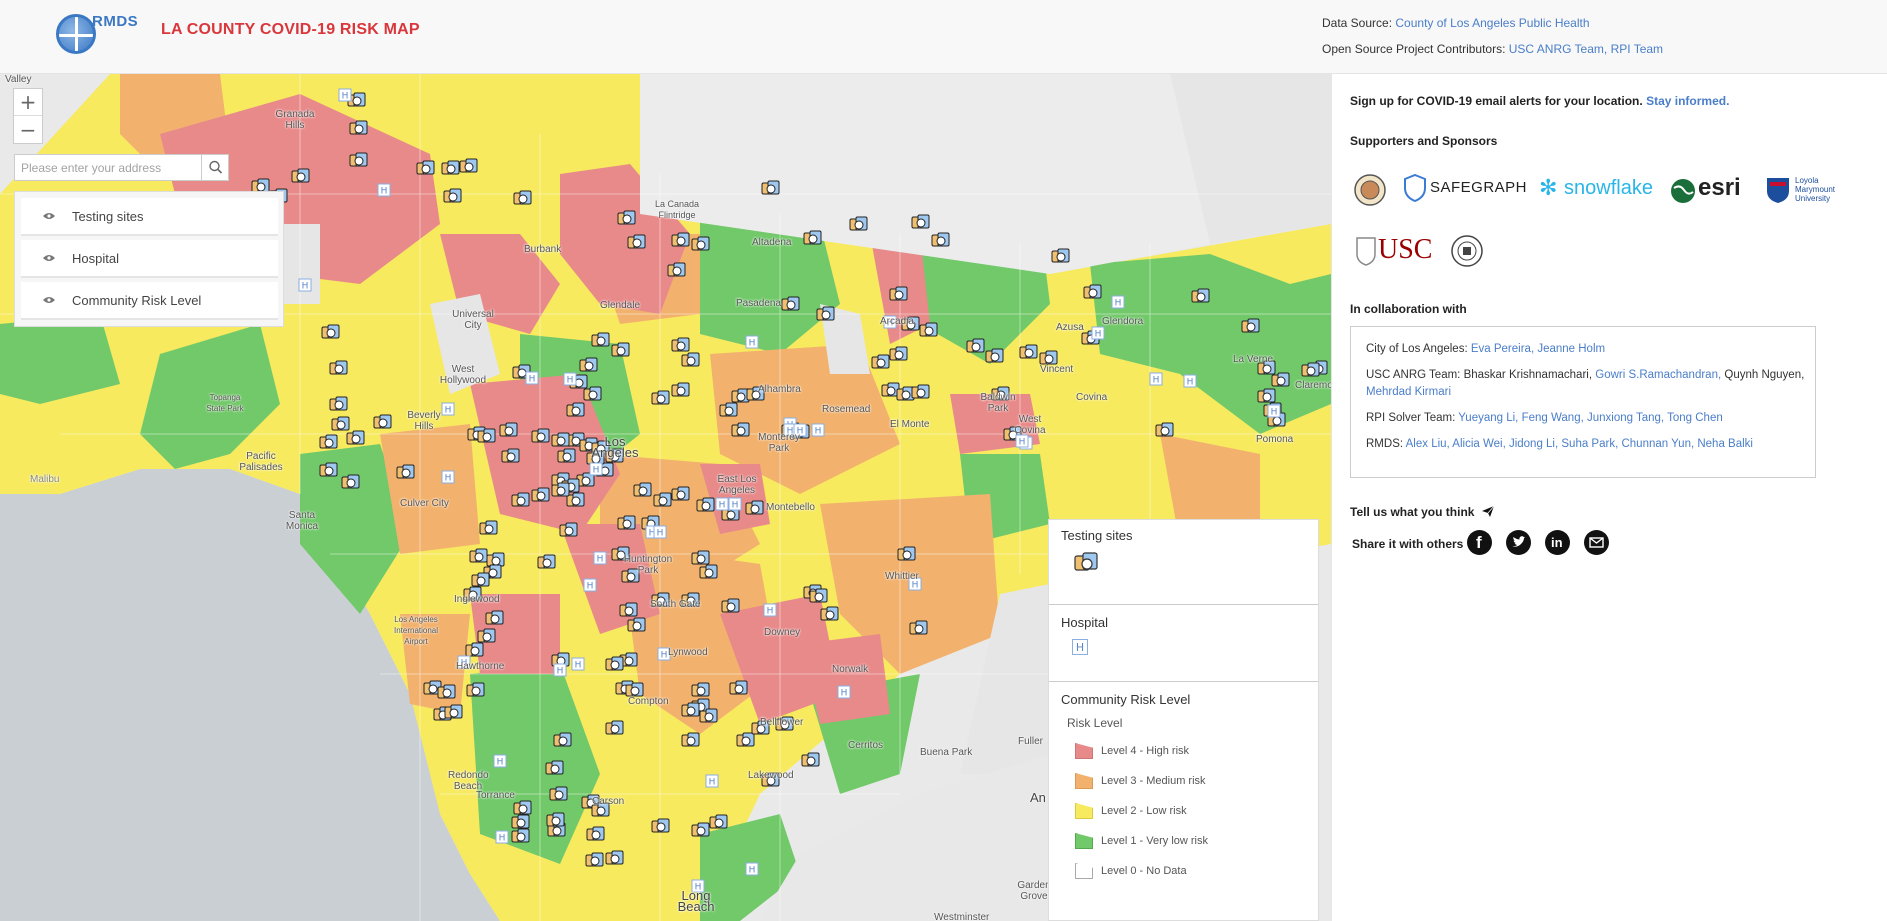 Image resolution: width=1887 pixels, height=921 pixels. Describe the element at coordinates (1408, 392) in the screenshot. I see `collab-names: Mehrdad Kirmari` at that location.